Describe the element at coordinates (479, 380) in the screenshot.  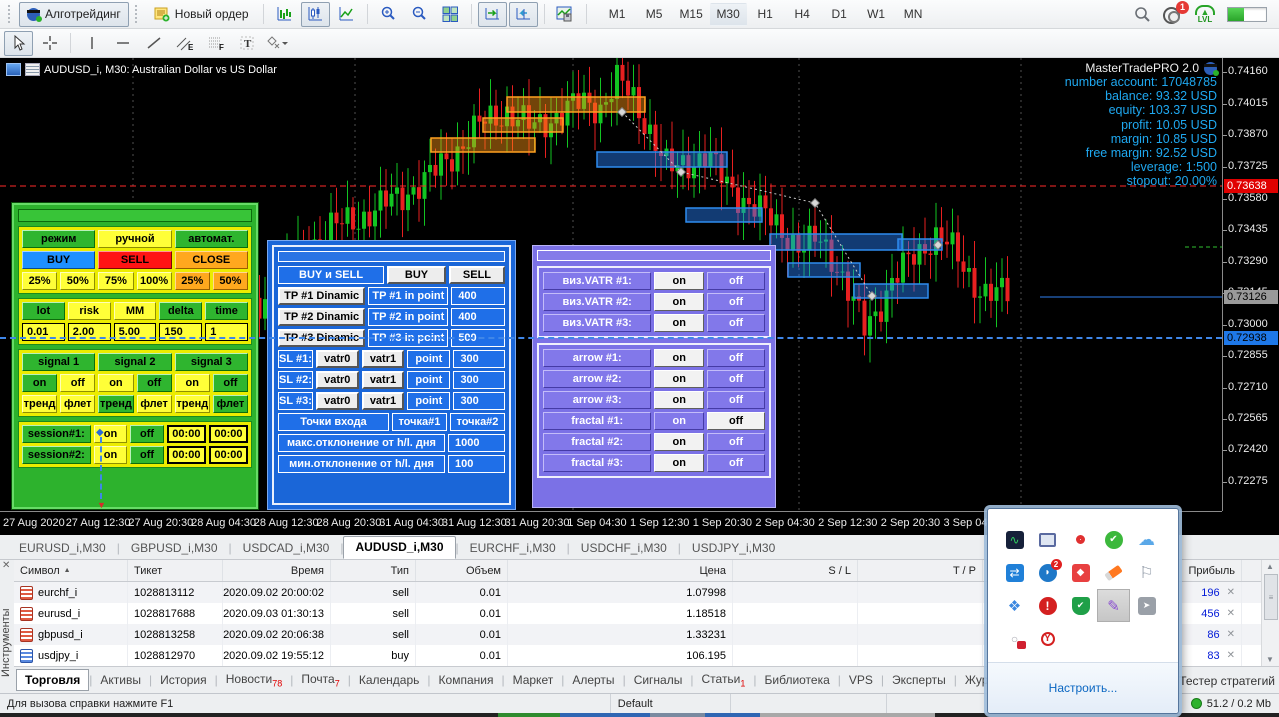
I see `sl2-value-field: 300` at that location.